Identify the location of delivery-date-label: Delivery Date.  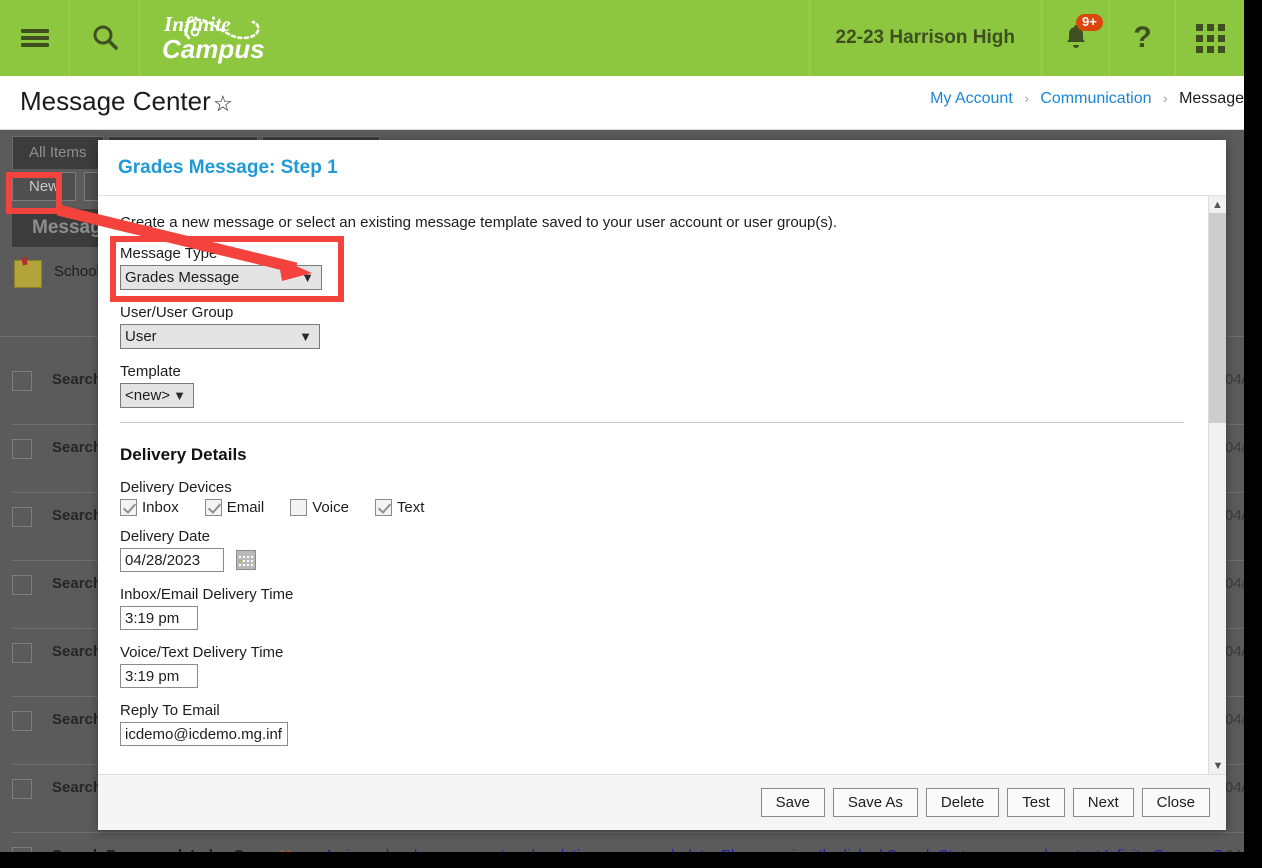
(165, 536).